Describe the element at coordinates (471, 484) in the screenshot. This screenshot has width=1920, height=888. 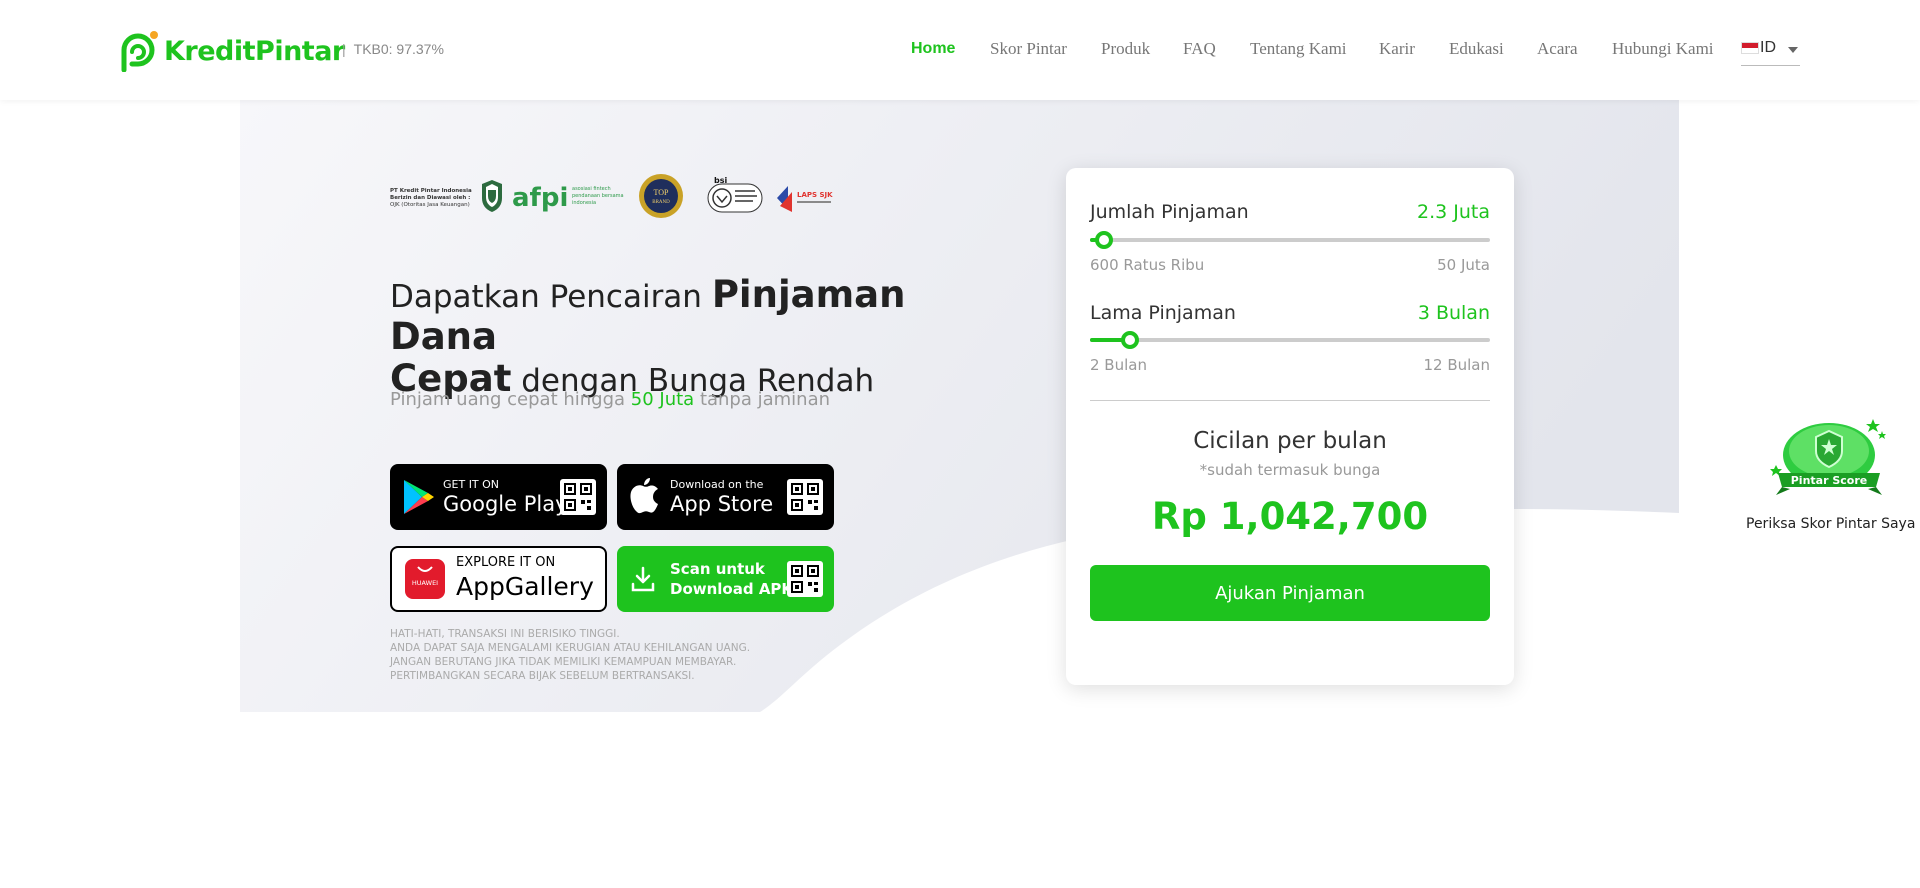
I see `google-play-small-text: GET IT ON` at that location.